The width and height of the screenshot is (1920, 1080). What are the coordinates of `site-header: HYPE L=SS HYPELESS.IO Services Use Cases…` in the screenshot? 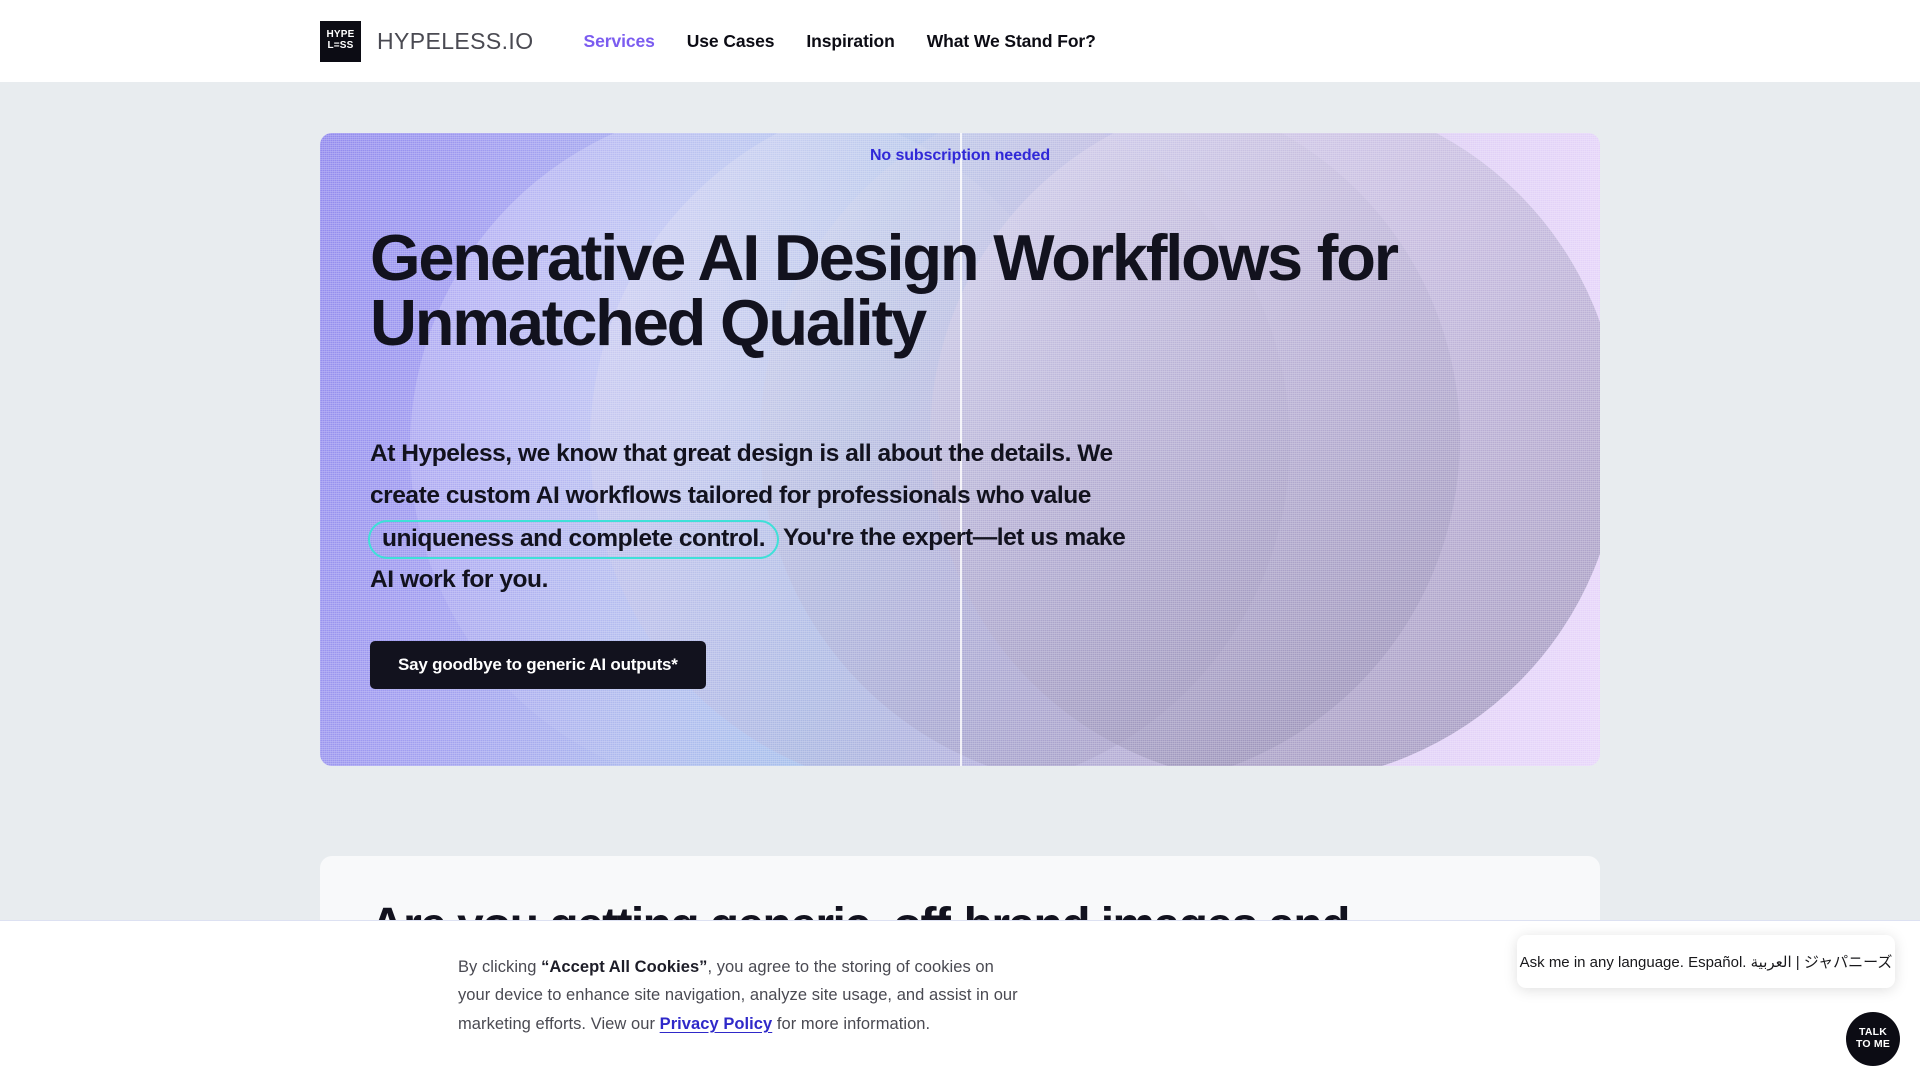 It's located at (960, 41).